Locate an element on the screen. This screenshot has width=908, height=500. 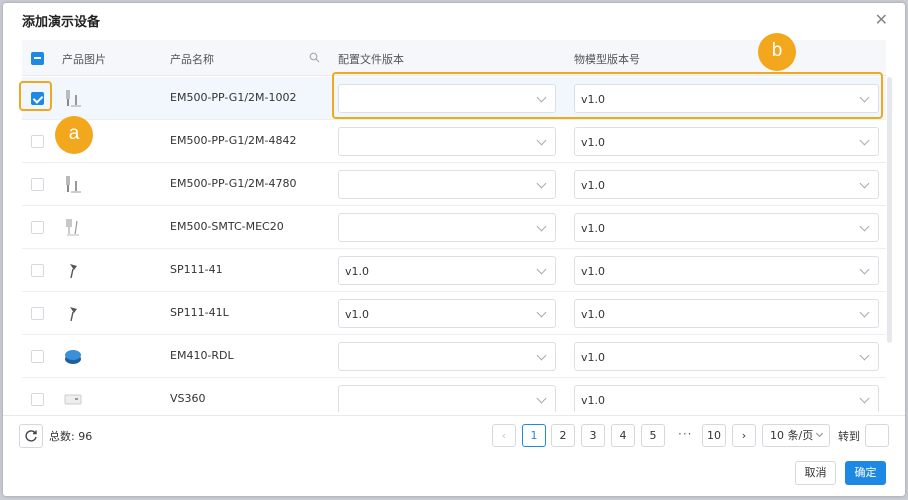
select-all-checkbox is located at coordinates (37, 58).